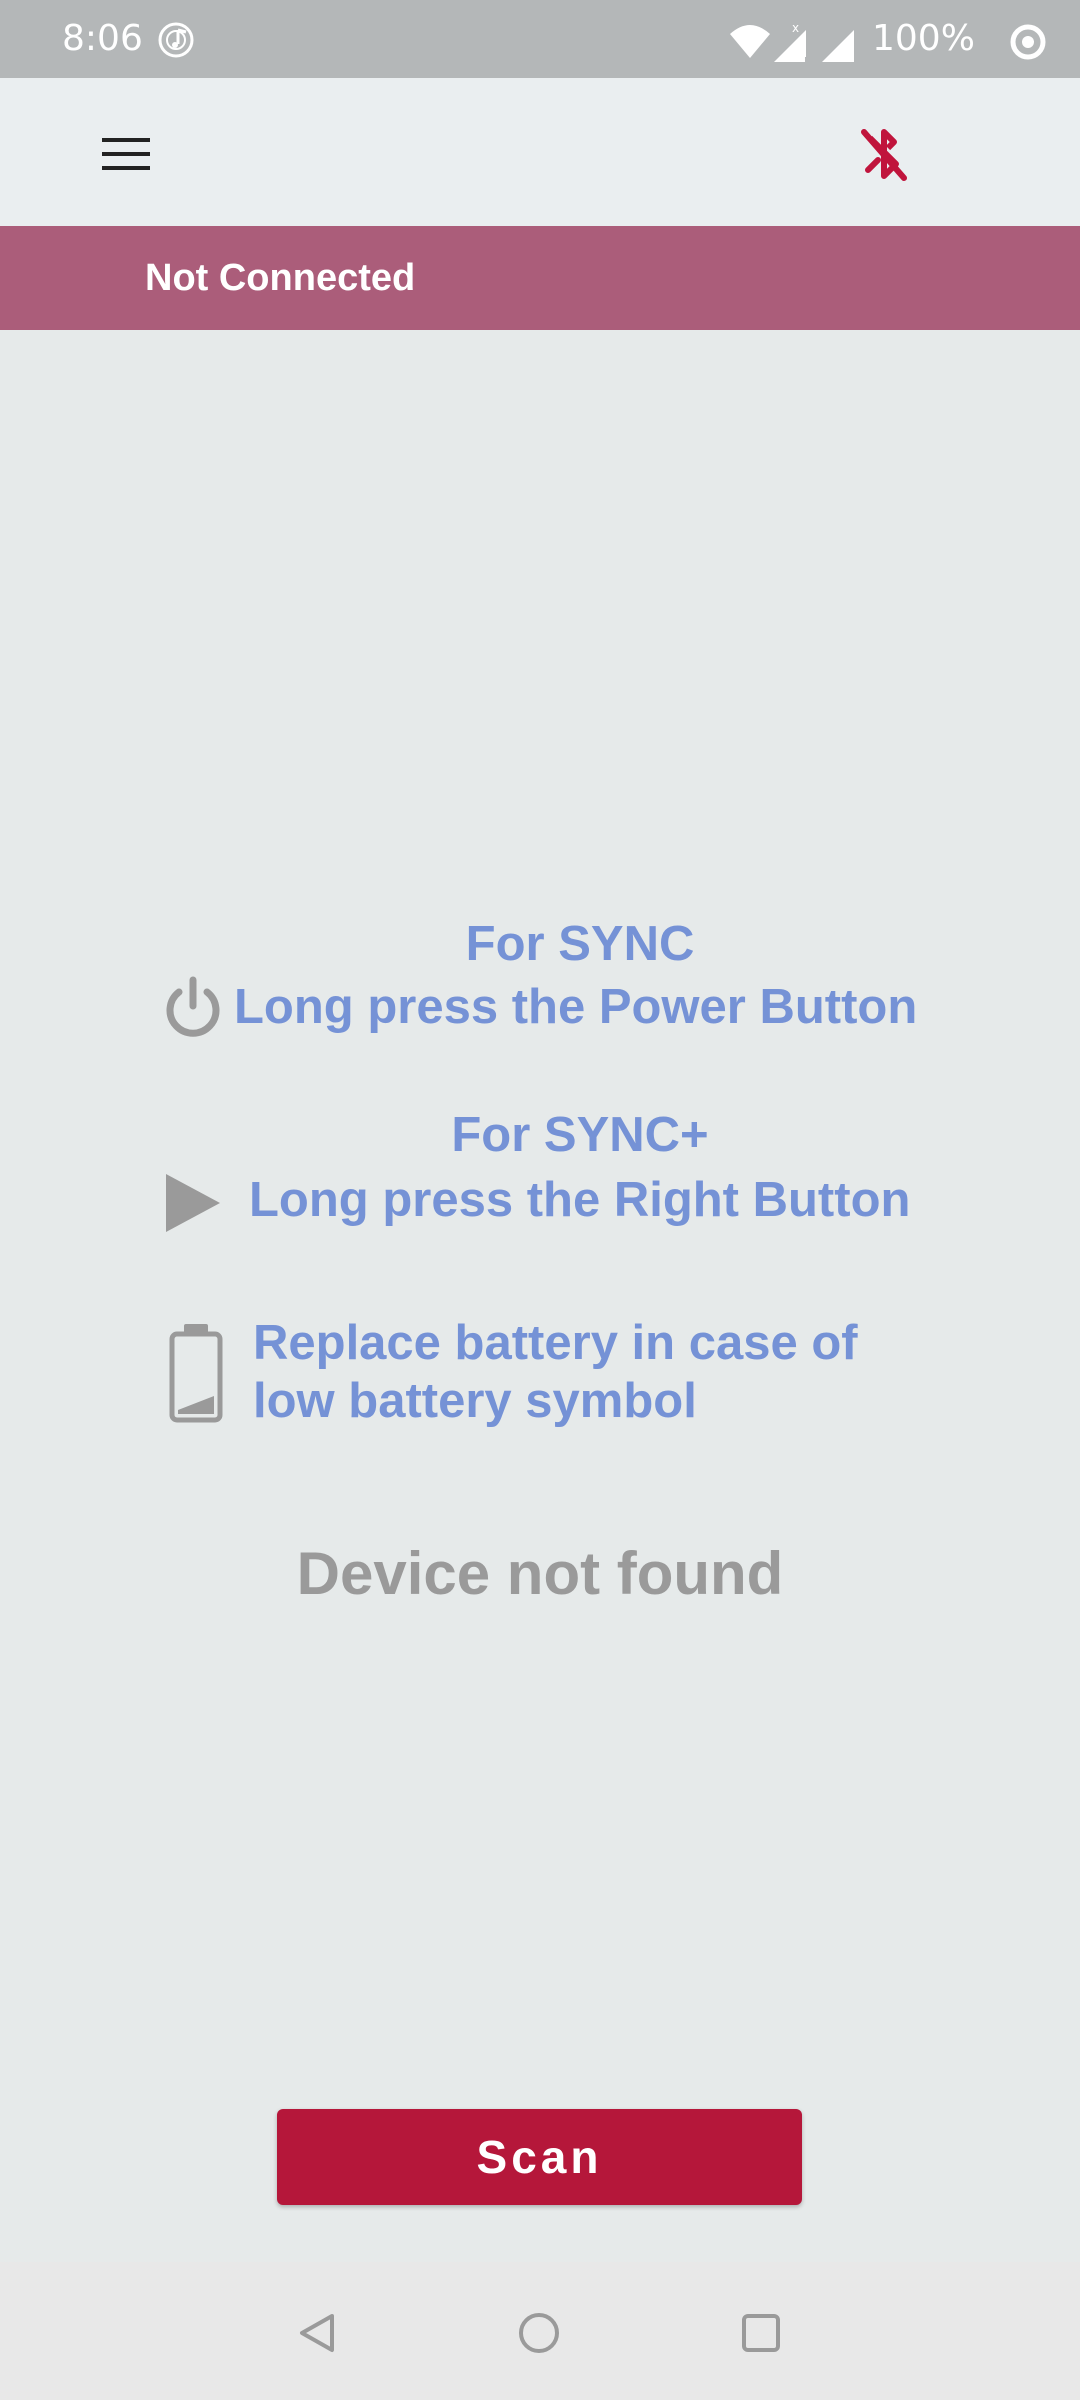  Describe the element at coordinates (193, 1203) in the screenshot. I see `play-icon` at that location.